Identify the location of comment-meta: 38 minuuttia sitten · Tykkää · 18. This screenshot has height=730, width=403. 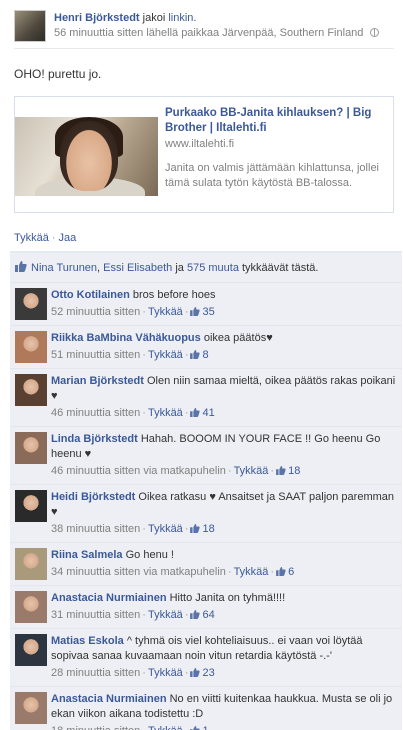
(223, 529).